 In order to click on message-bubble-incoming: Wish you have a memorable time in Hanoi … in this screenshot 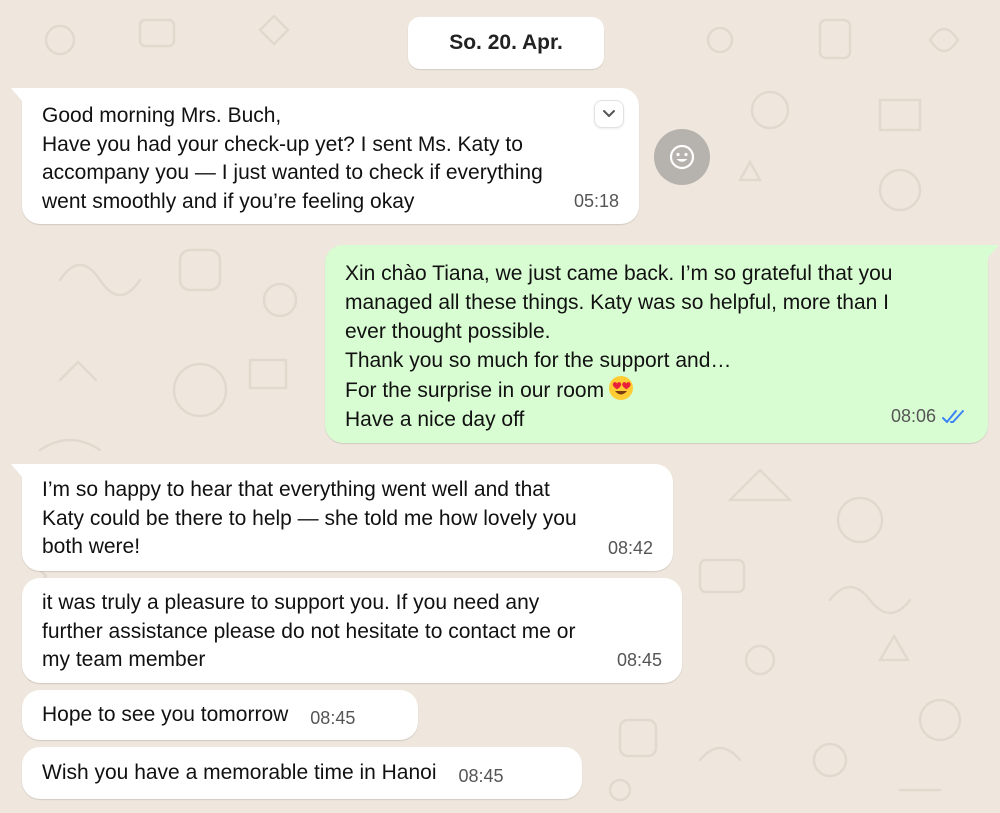, I will do `click(302, 773)`.